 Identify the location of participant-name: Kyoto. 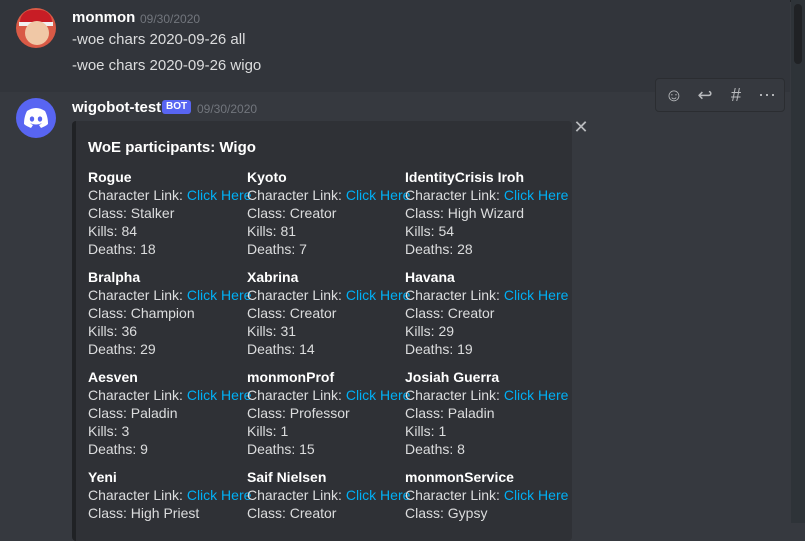
(267, 177).